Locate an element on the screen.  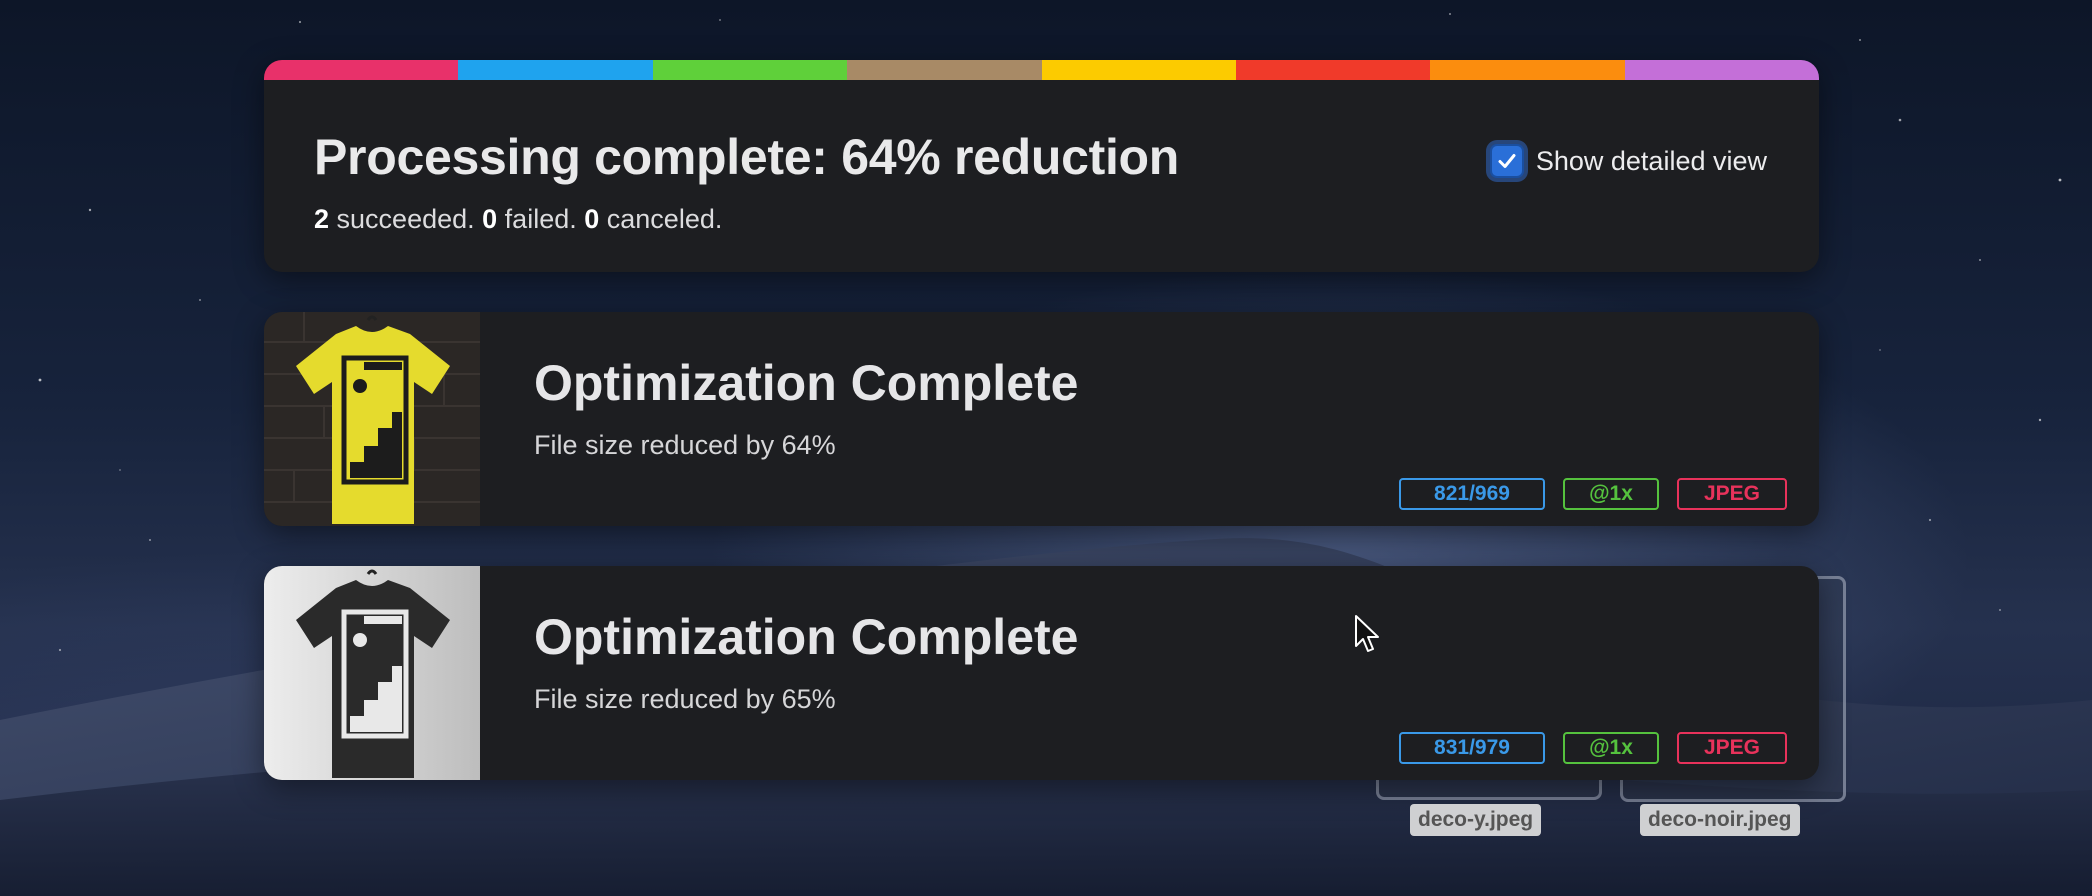
canceled-count: 0 is located at coordinates (592, 219).